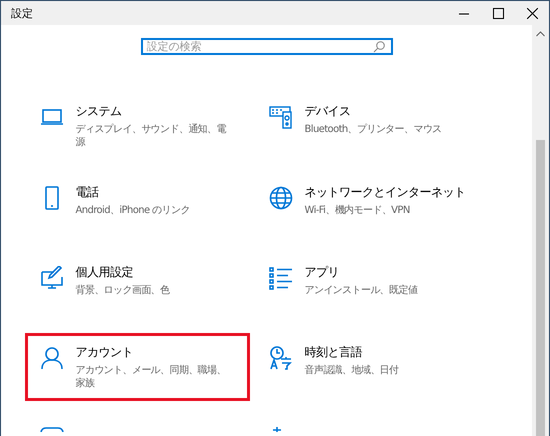  What do you see at coordinates (266, 46) in the screenshot?
I see `search-field: 設定の検索` at bounding box center [266, 46].